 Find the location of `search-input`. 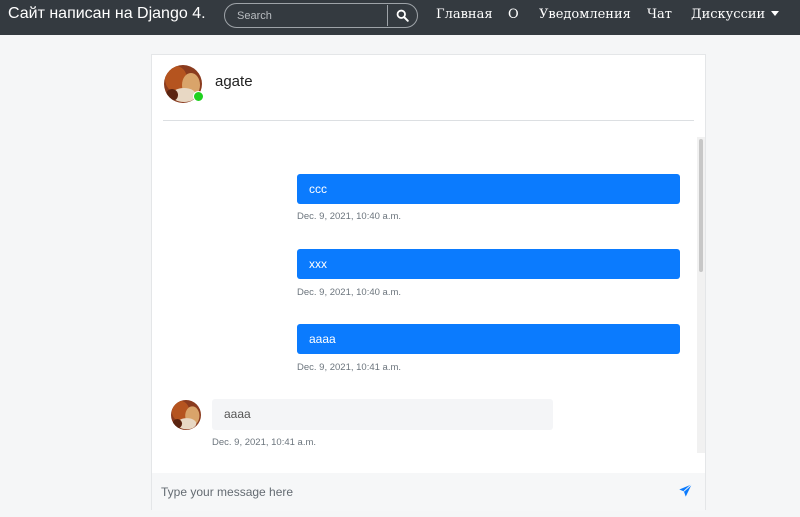

search-input is located at coordinates (309, 16).